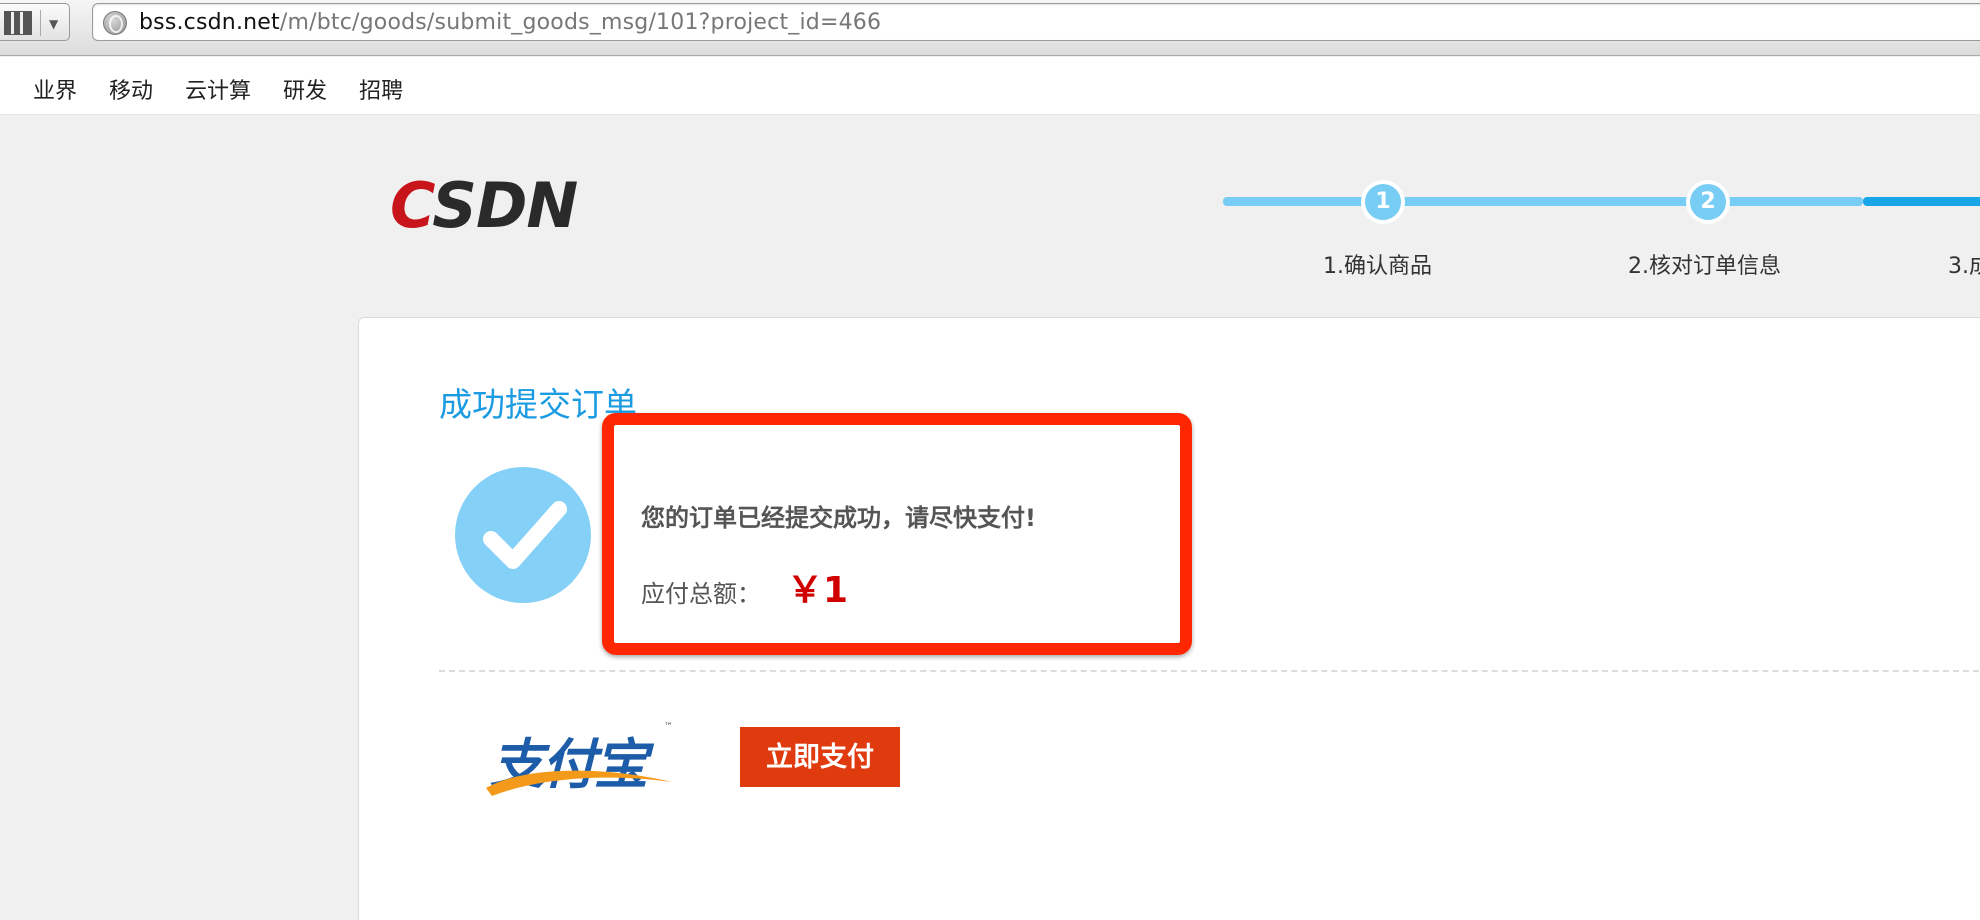 The height and width of the screenshot is (920, 1980). Describe the element at coordinates (838, 518) in the screenshot. I see `success-message: 您的订单已经提交成功，请尽快支付!` at that location.